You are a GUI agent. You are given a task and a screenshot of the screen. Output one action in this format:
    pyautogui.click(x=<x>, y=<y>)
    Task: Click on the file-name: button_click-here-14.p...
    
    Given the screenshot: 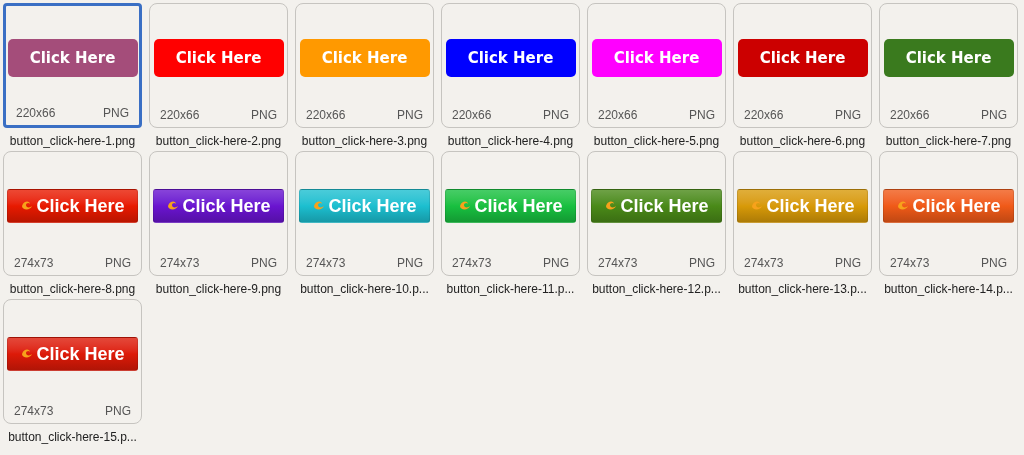 What is the action you would take?
    pyautogui.click(x=948, y=289)
    